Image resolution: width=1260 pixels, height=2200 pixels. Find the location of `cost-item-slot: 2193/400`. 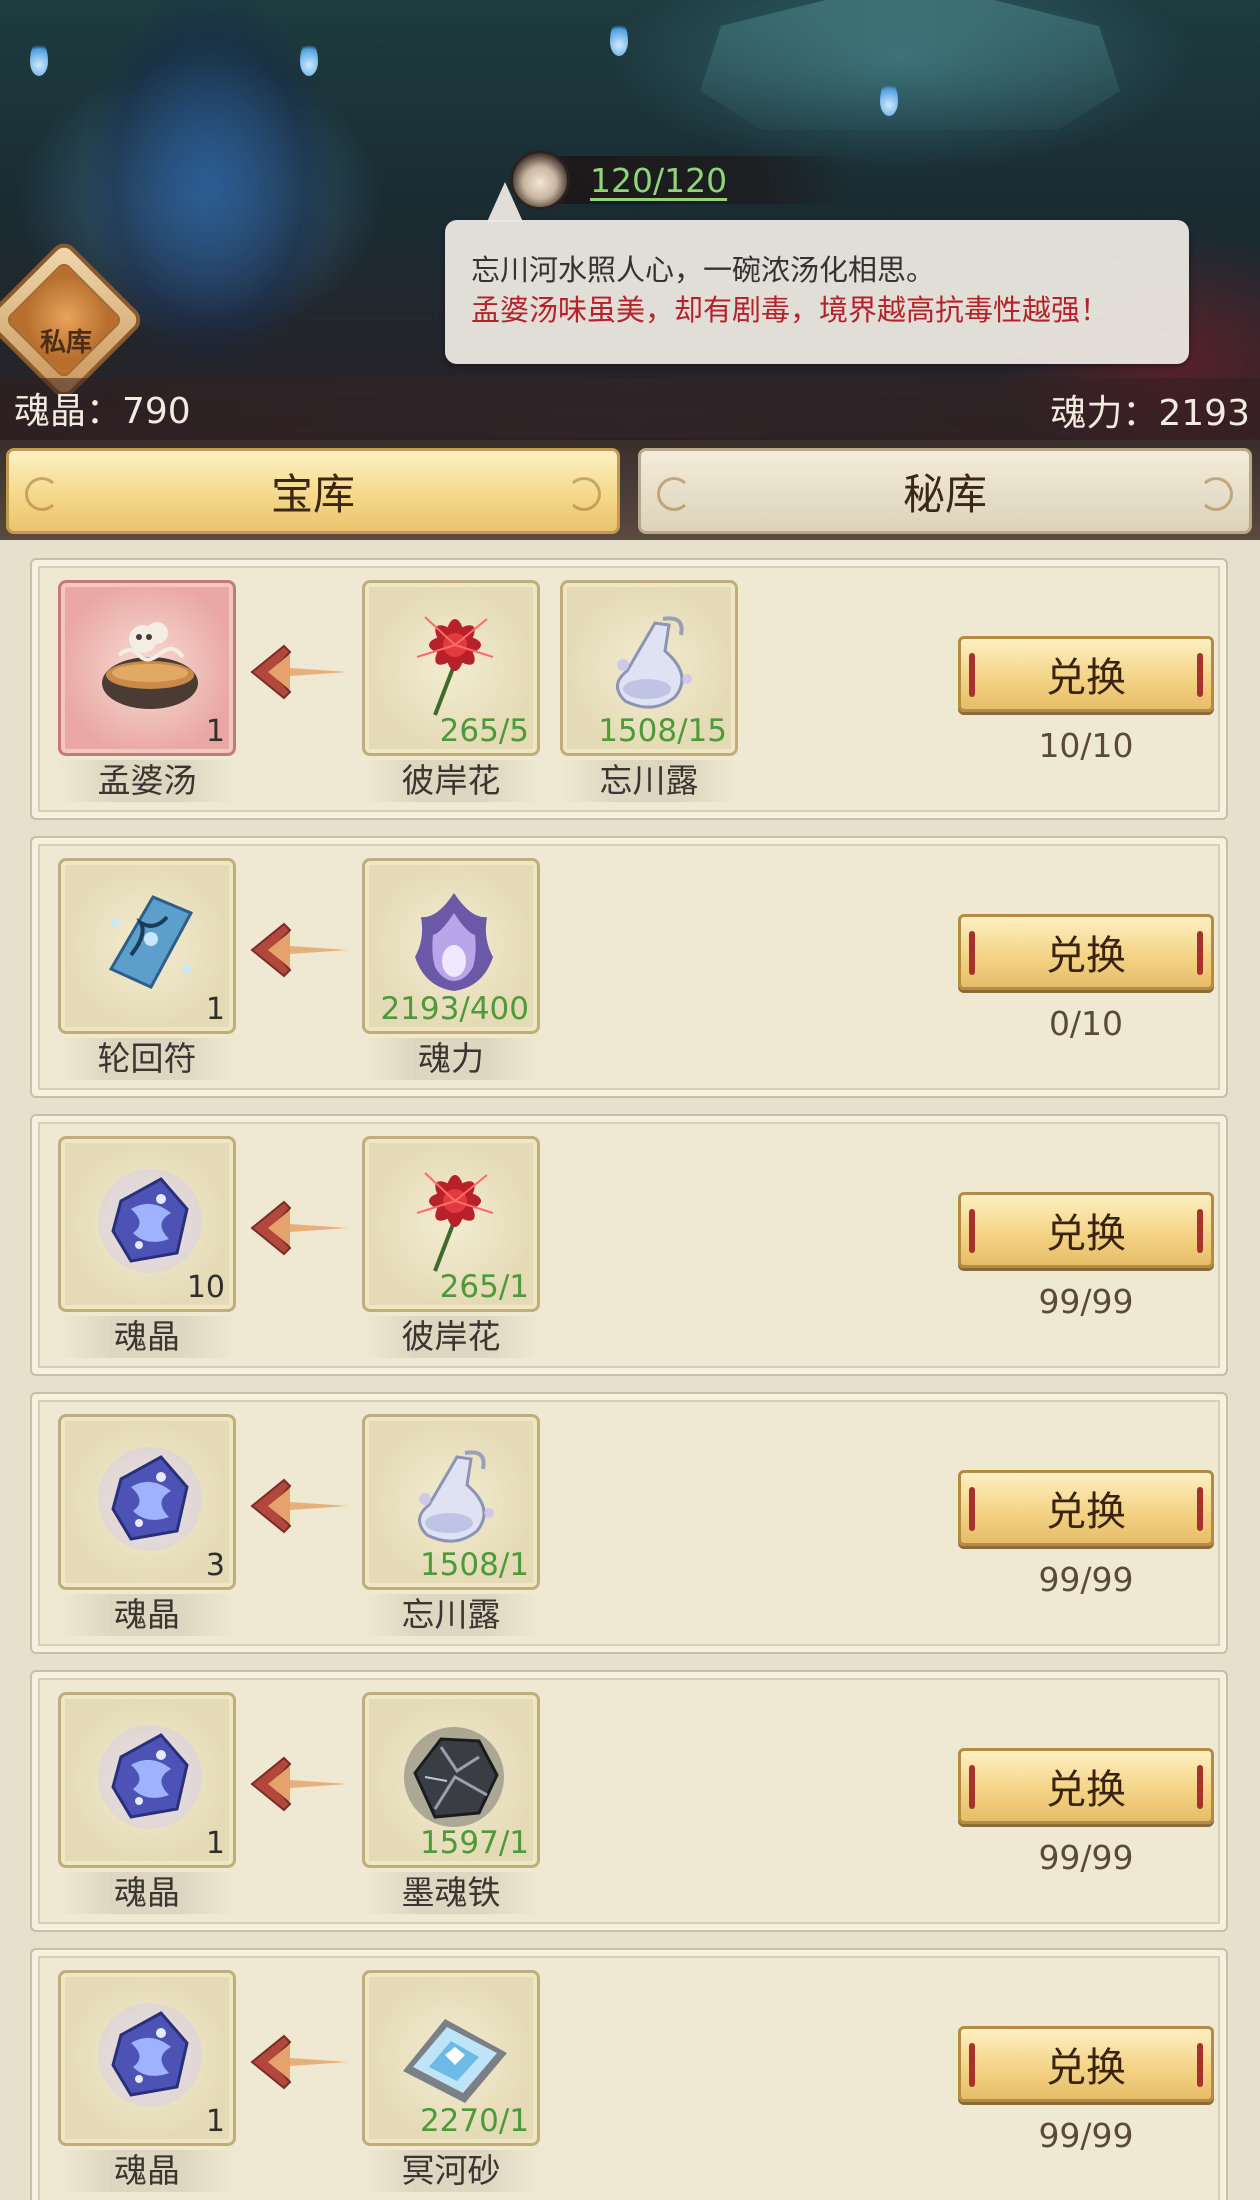

cost-item-slot: 2193/400 is located at coordinates (451, 946).